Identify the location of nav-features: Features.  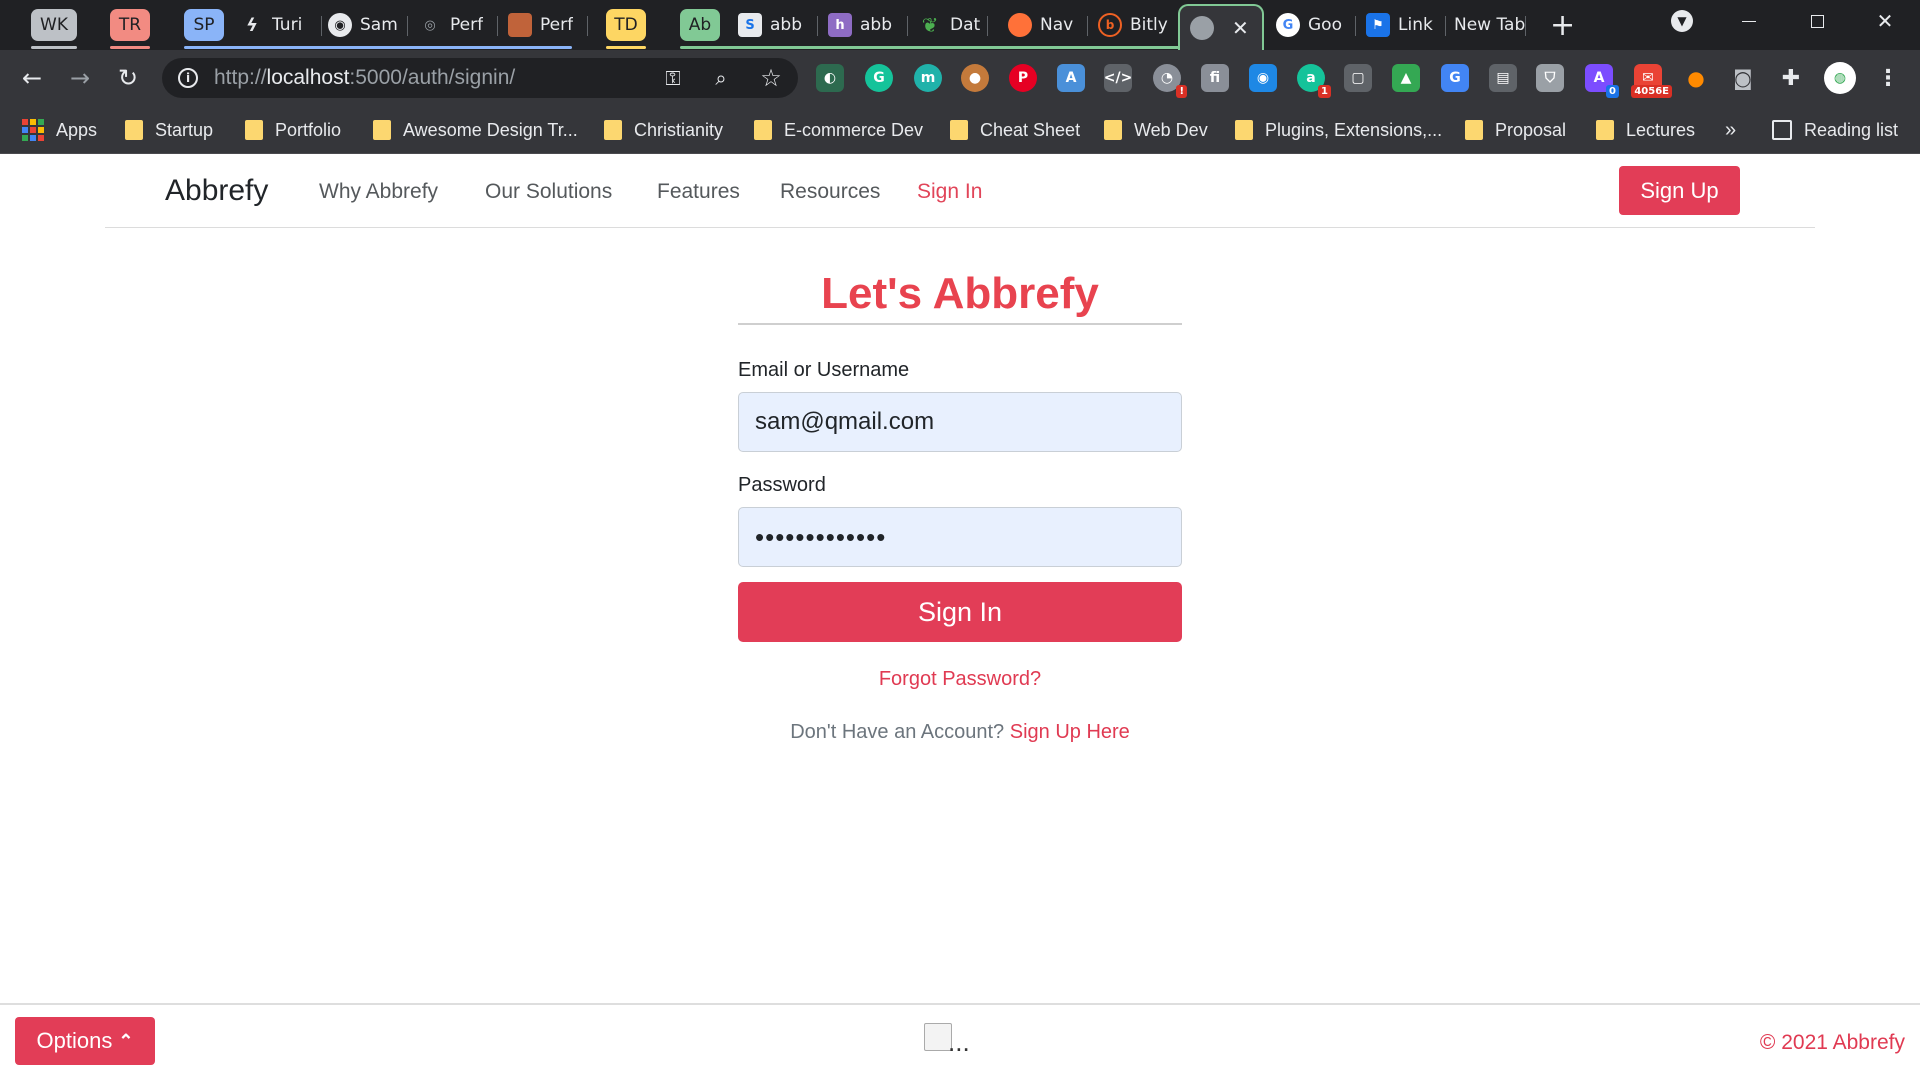
(698, 192).